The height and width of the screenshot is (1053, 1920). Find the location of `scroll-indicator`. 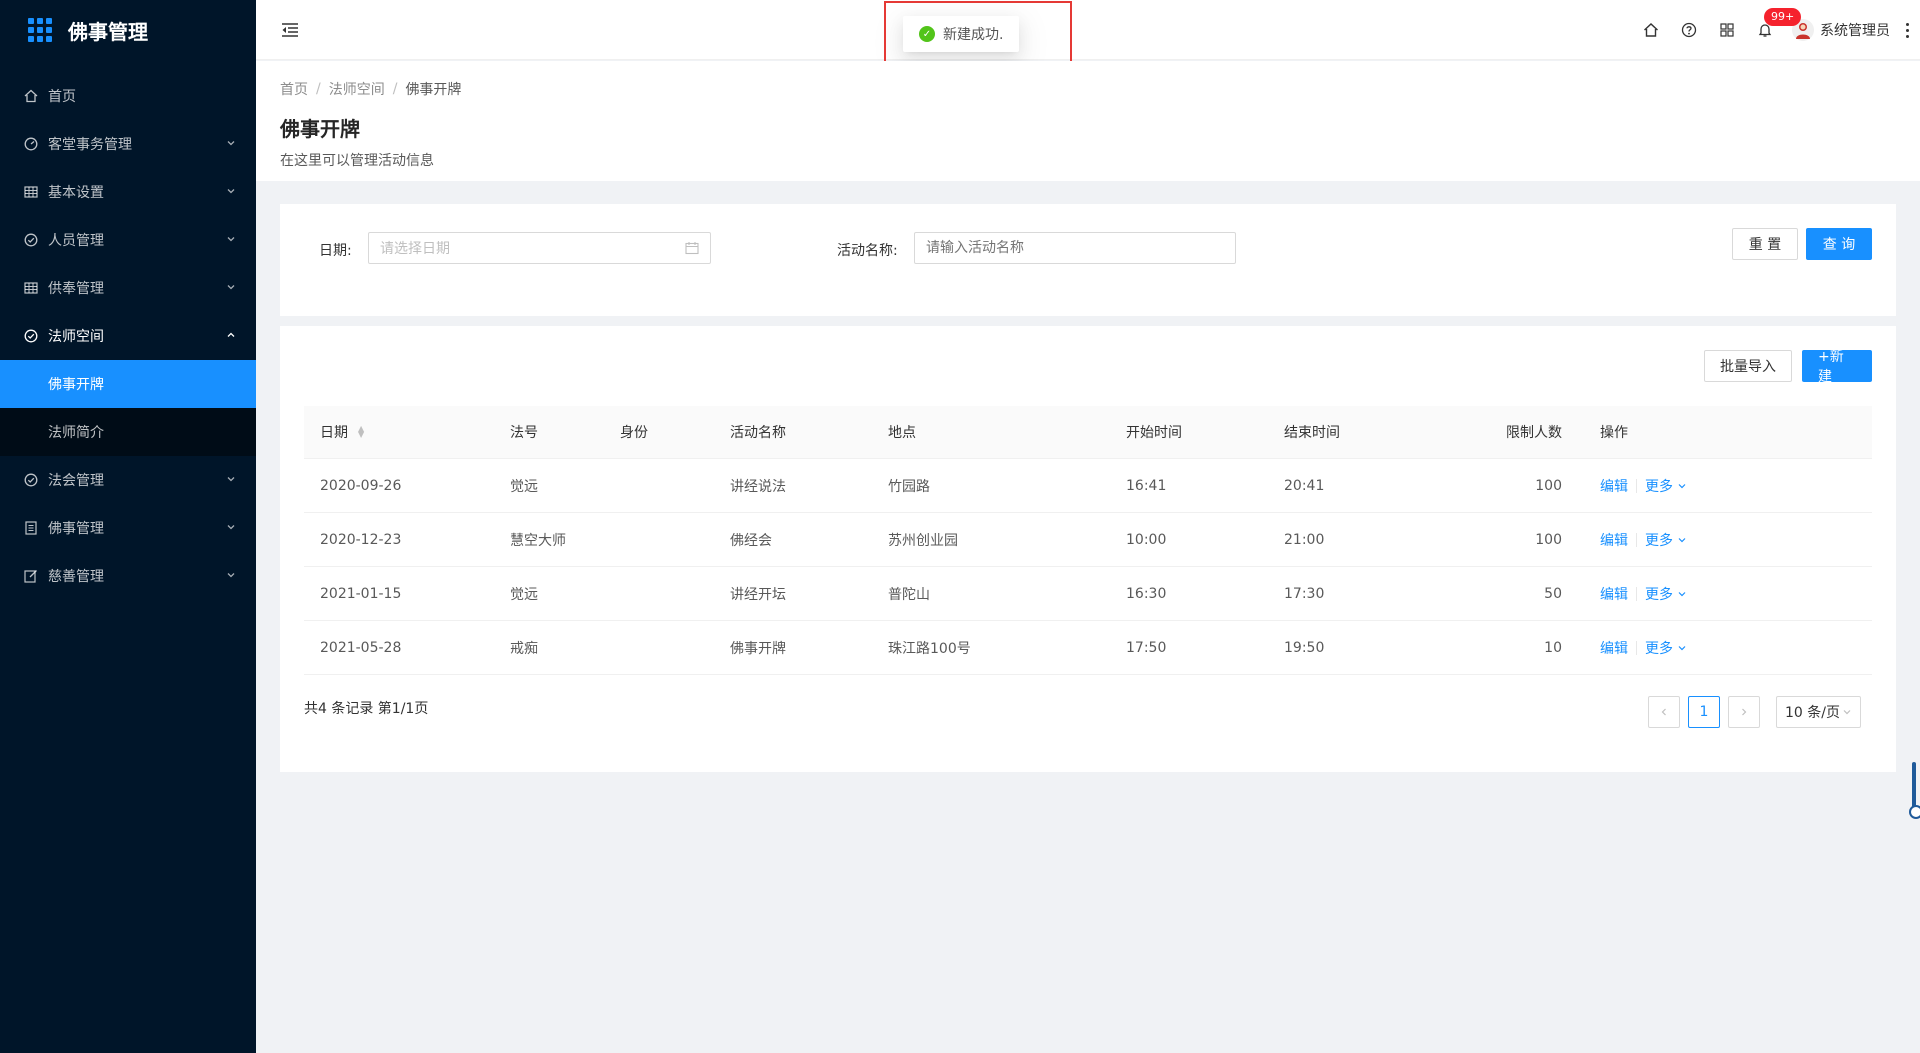

scroll-indicator is located at coordinates (1914, 790).